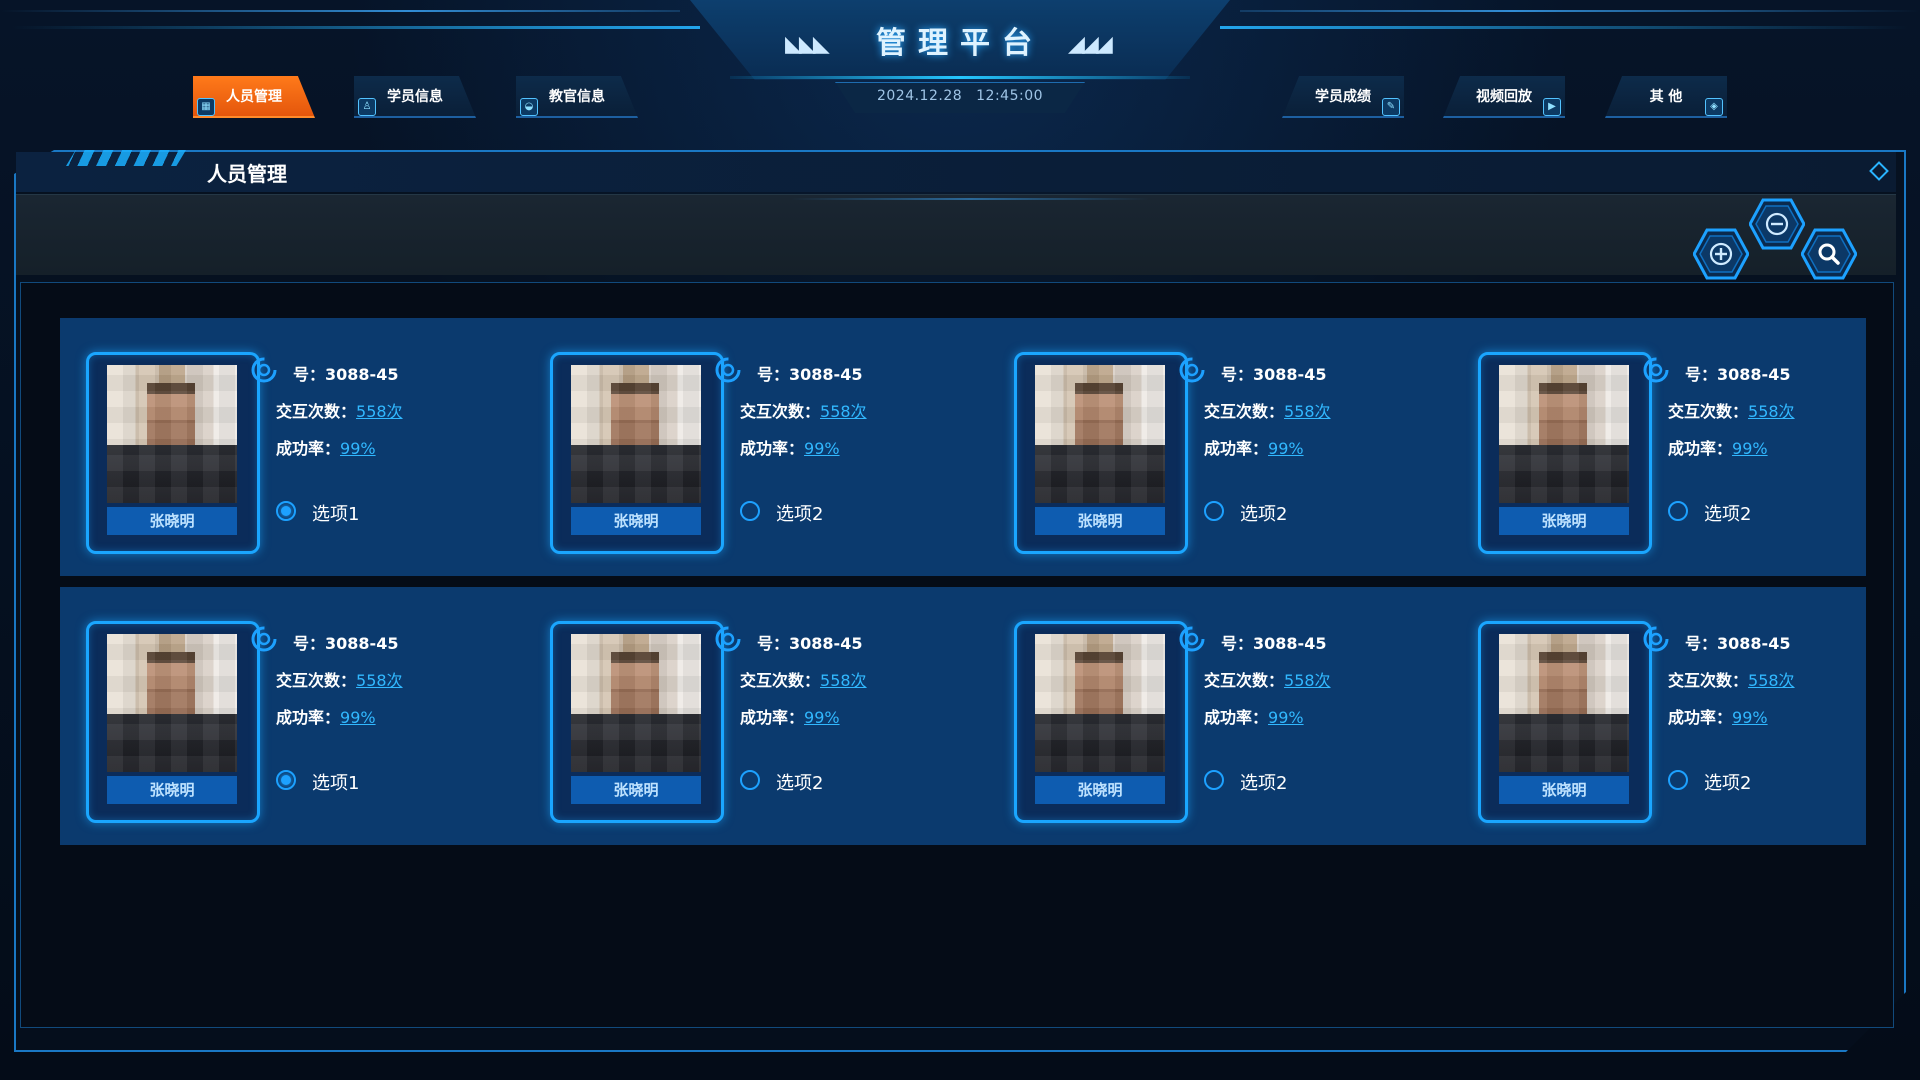 Image resolution: width=1920 pixels, height=1080 pixels. Describe the element at coordinates (1343, 97) in the screenshot. I see `tab-student-grades: 学员成绩 ✎` at that location.